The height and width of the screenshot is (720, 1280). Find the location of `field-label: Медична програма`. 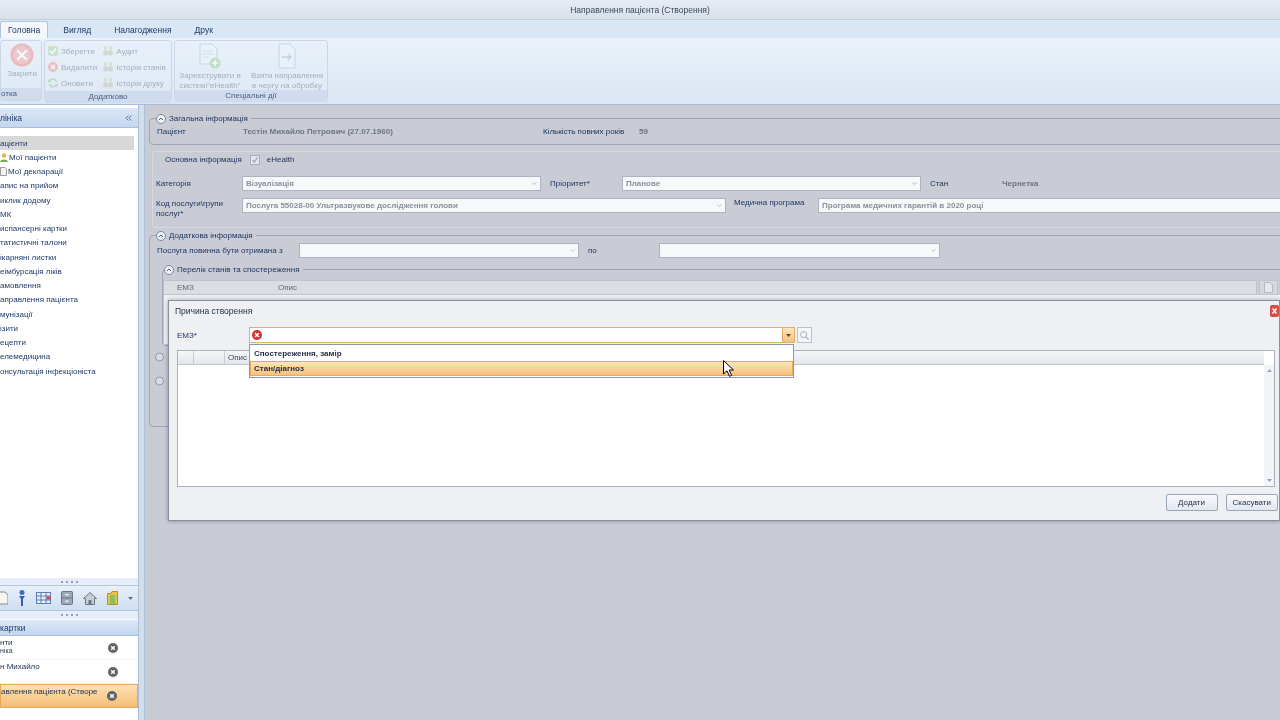

field-label: Медична програма is located at coordinates (770, 202).